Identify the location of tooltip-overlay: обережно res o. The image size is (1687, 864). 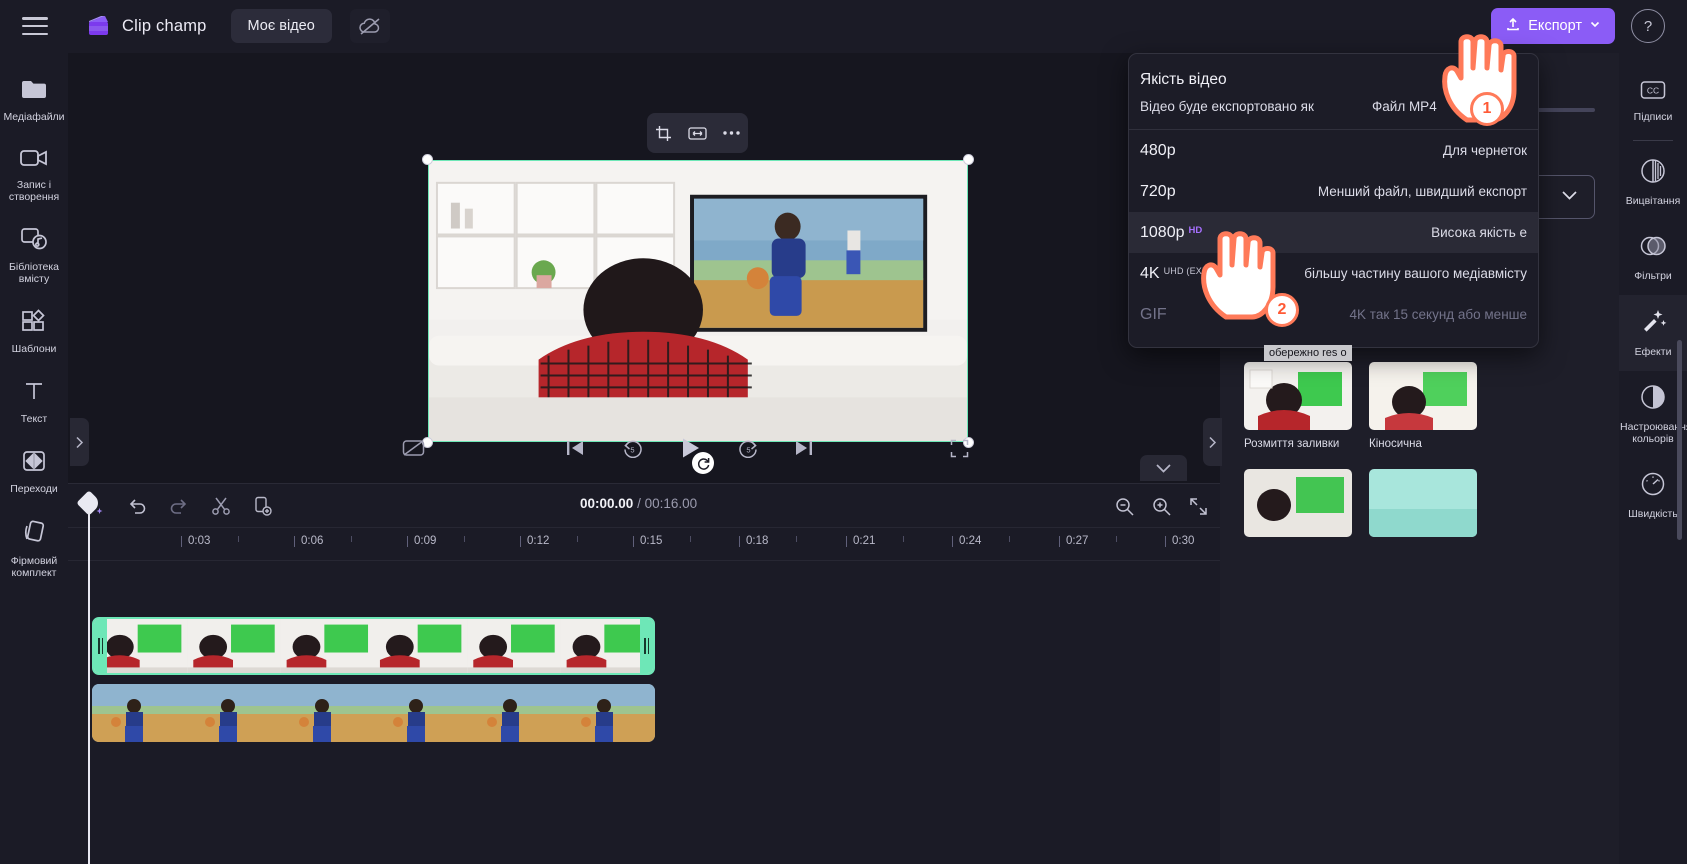
(1308, 353).